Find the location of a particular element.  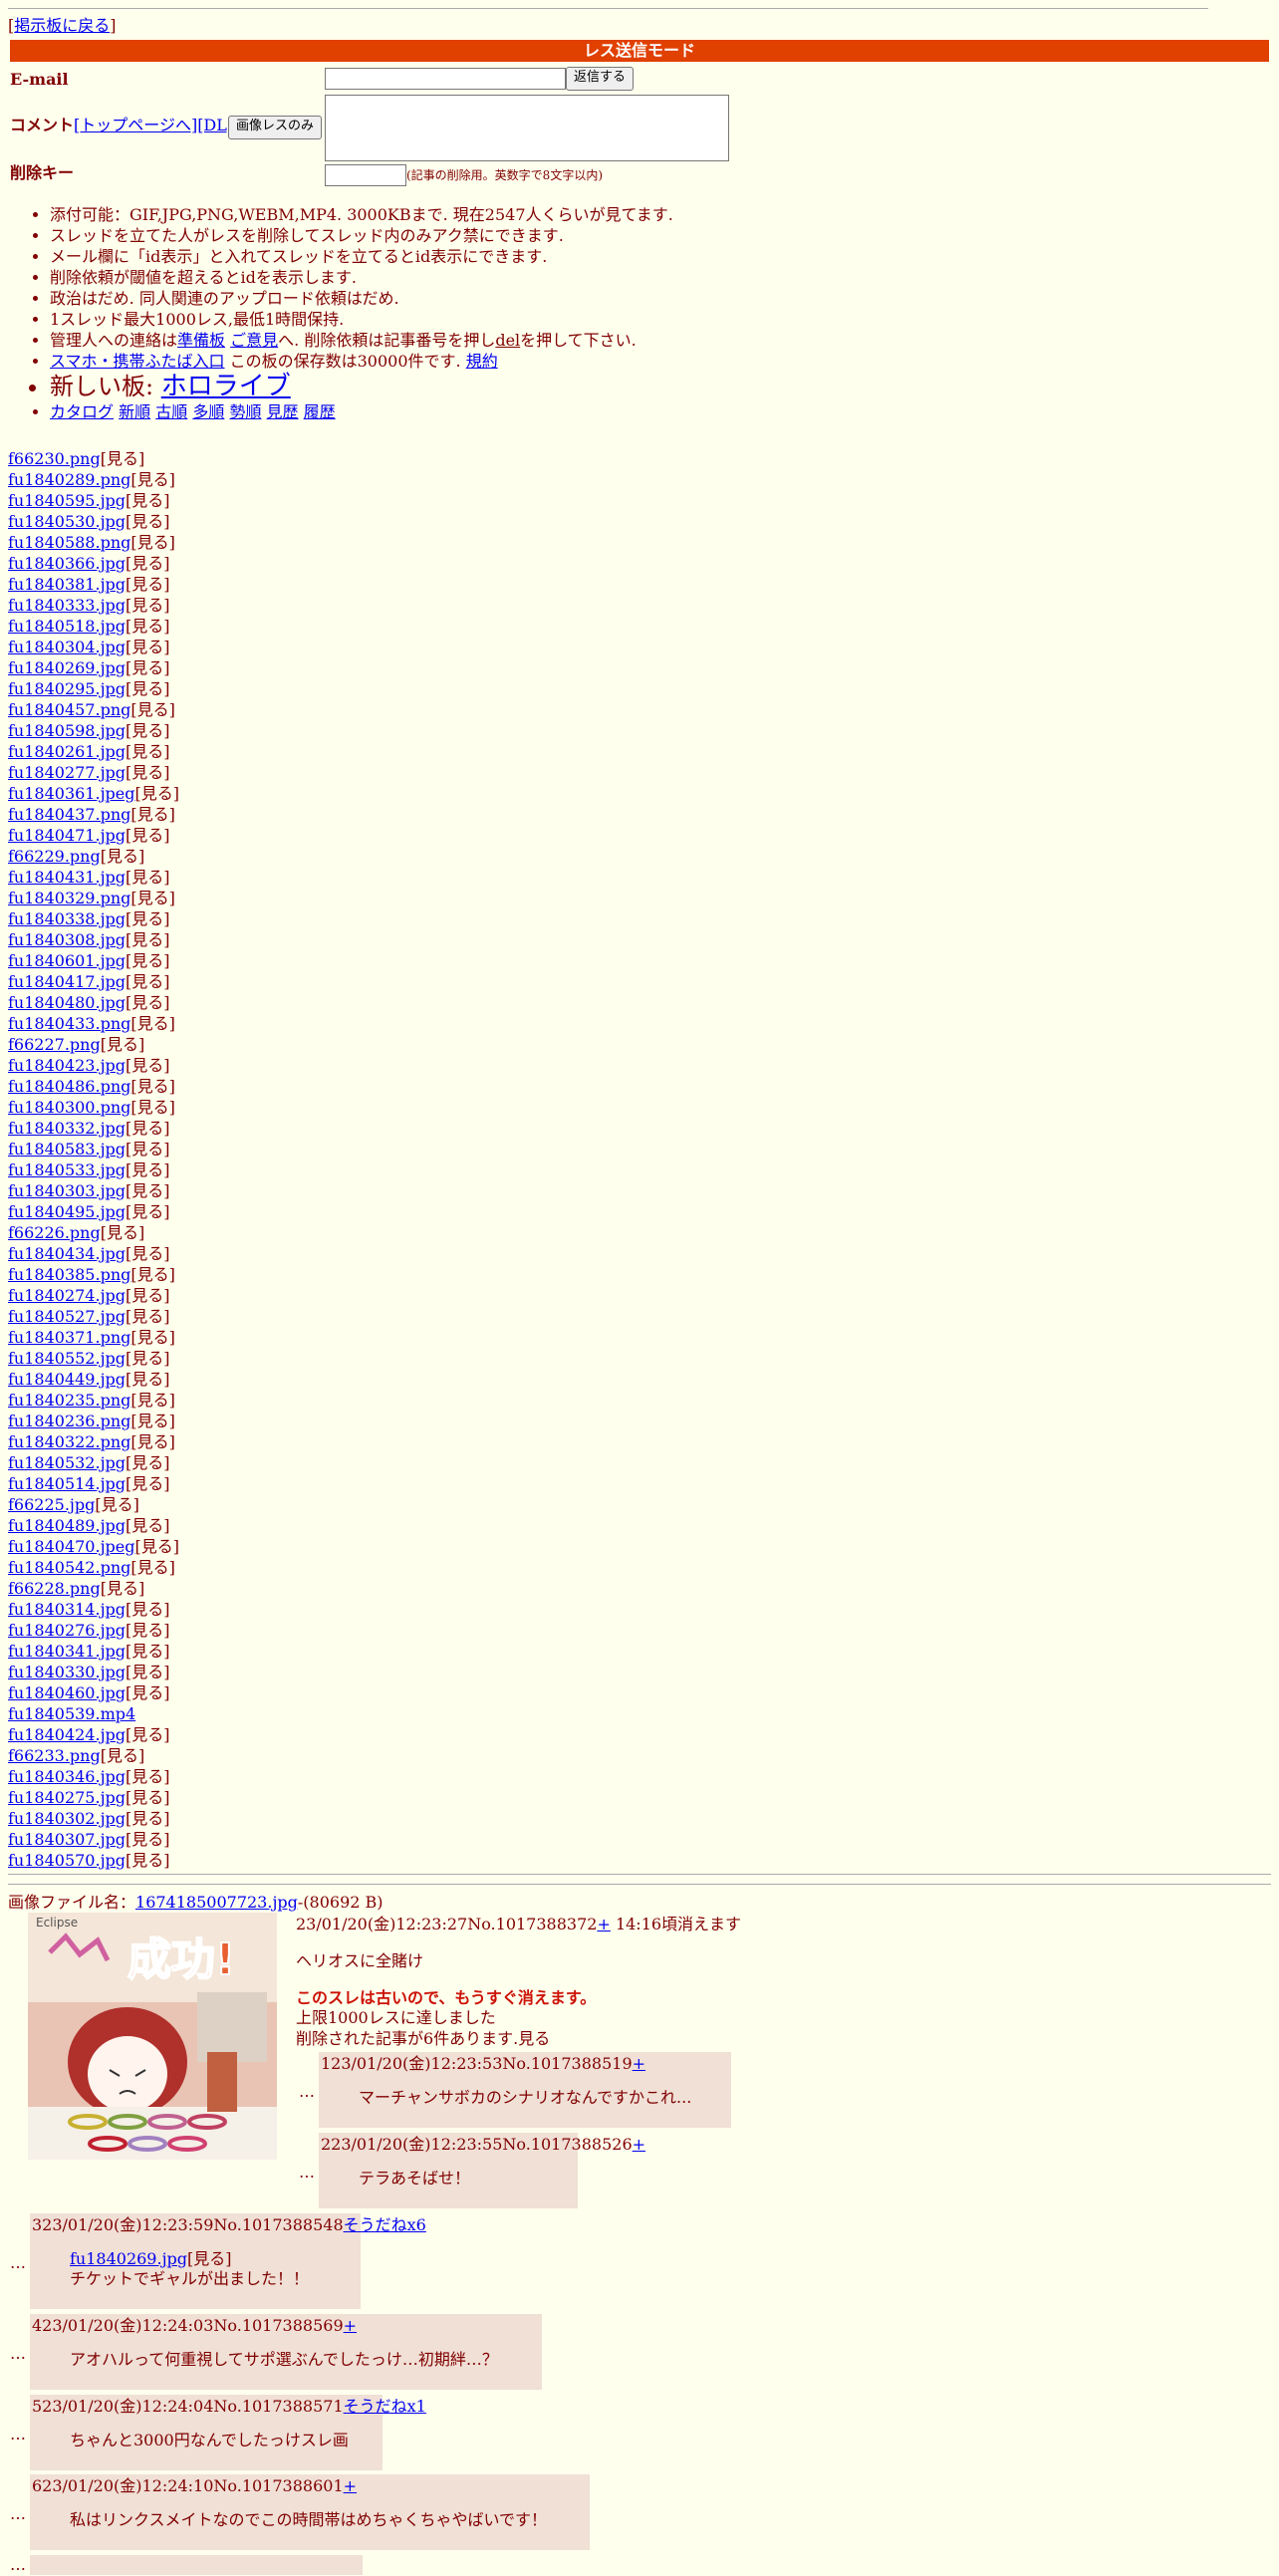

file-link: fu1840307.jpg is located at coordinates (67, 1839).